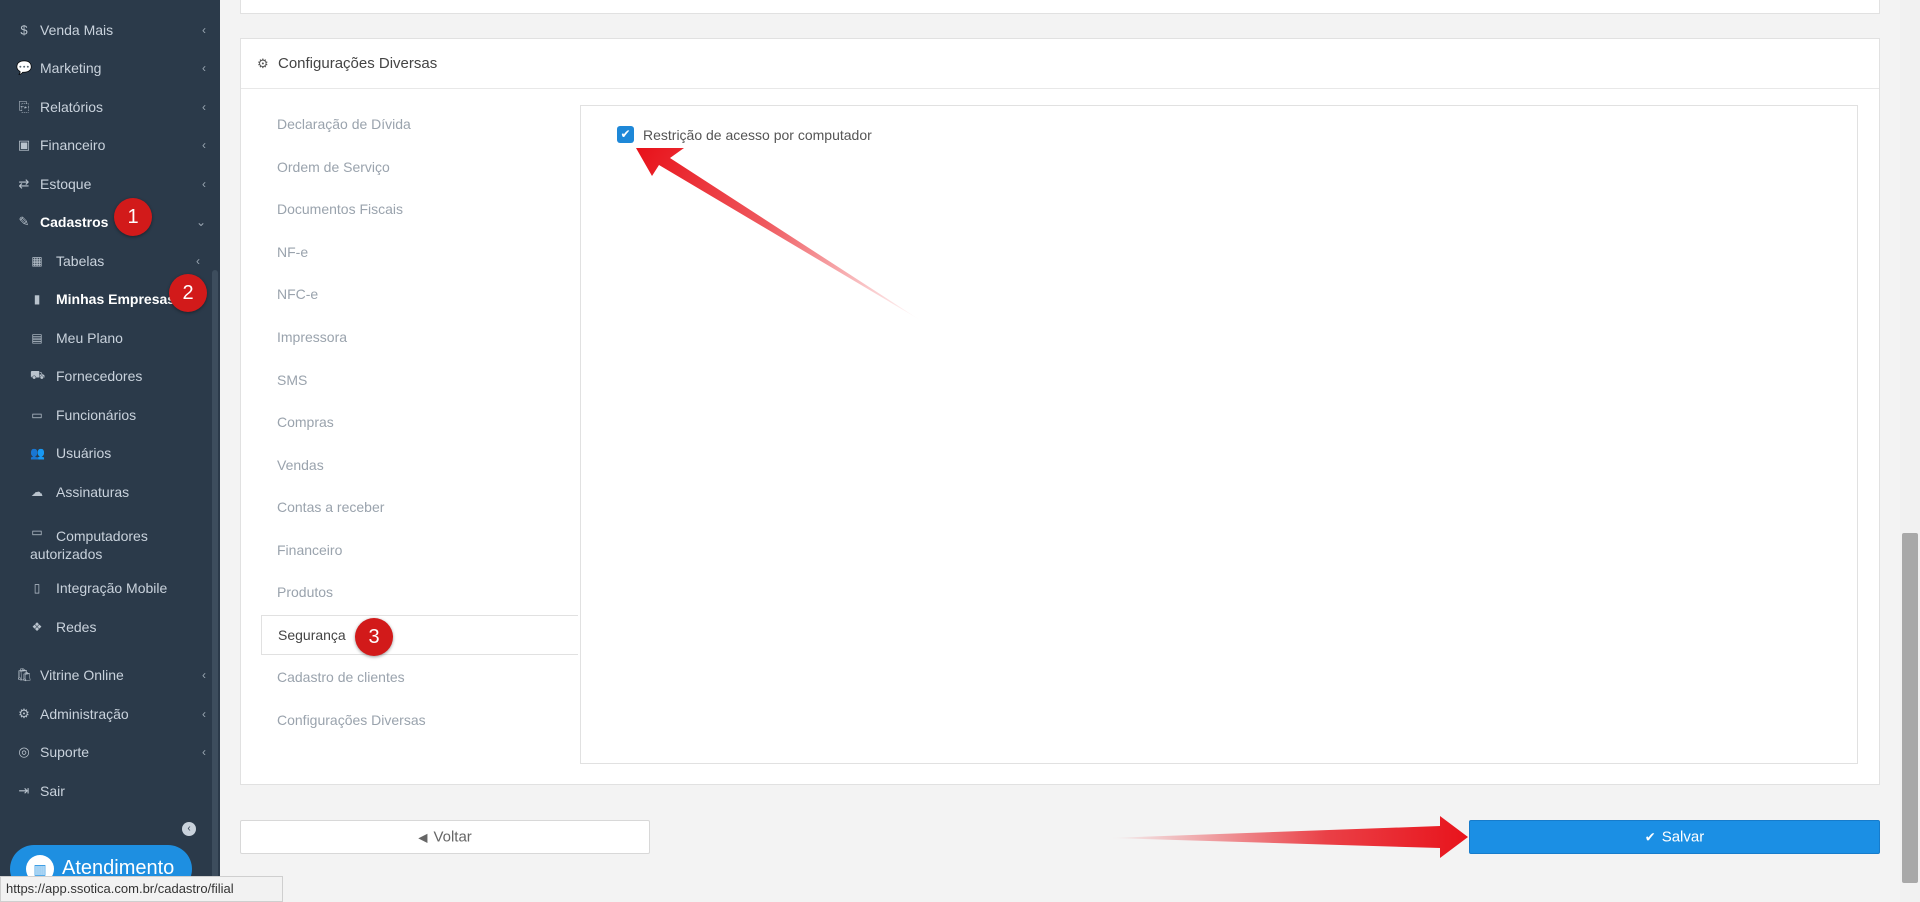  Describe the element at coordinates (89, 545) in the screenshot. I see `sidebar-subitem-label: Computadores autorizados` at that location.